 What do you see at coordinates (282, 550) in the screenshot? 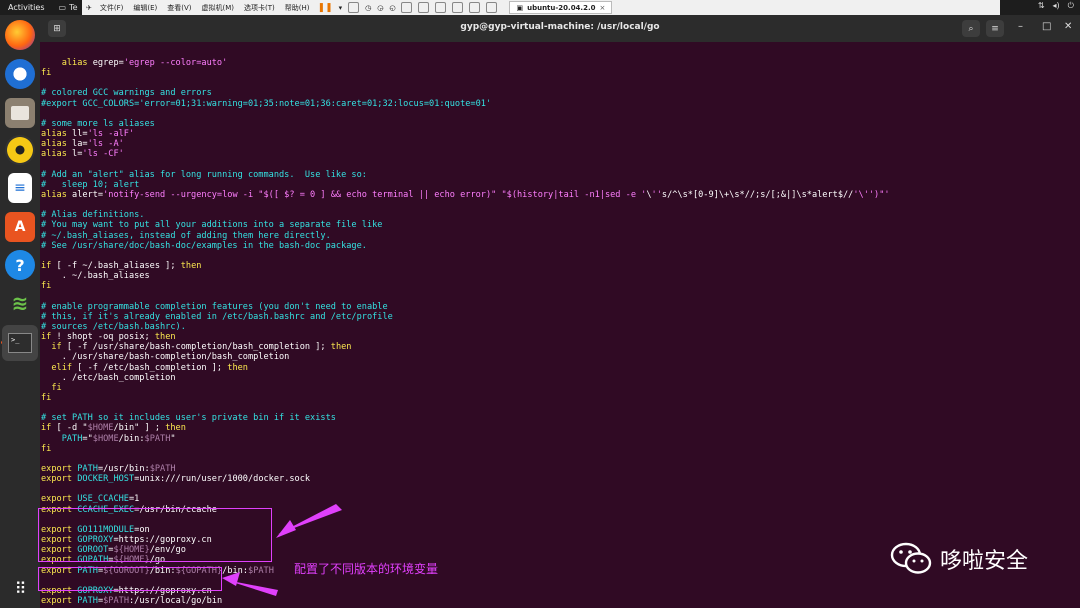
I see `annotation-arrows` at bounding box center [282, 550].